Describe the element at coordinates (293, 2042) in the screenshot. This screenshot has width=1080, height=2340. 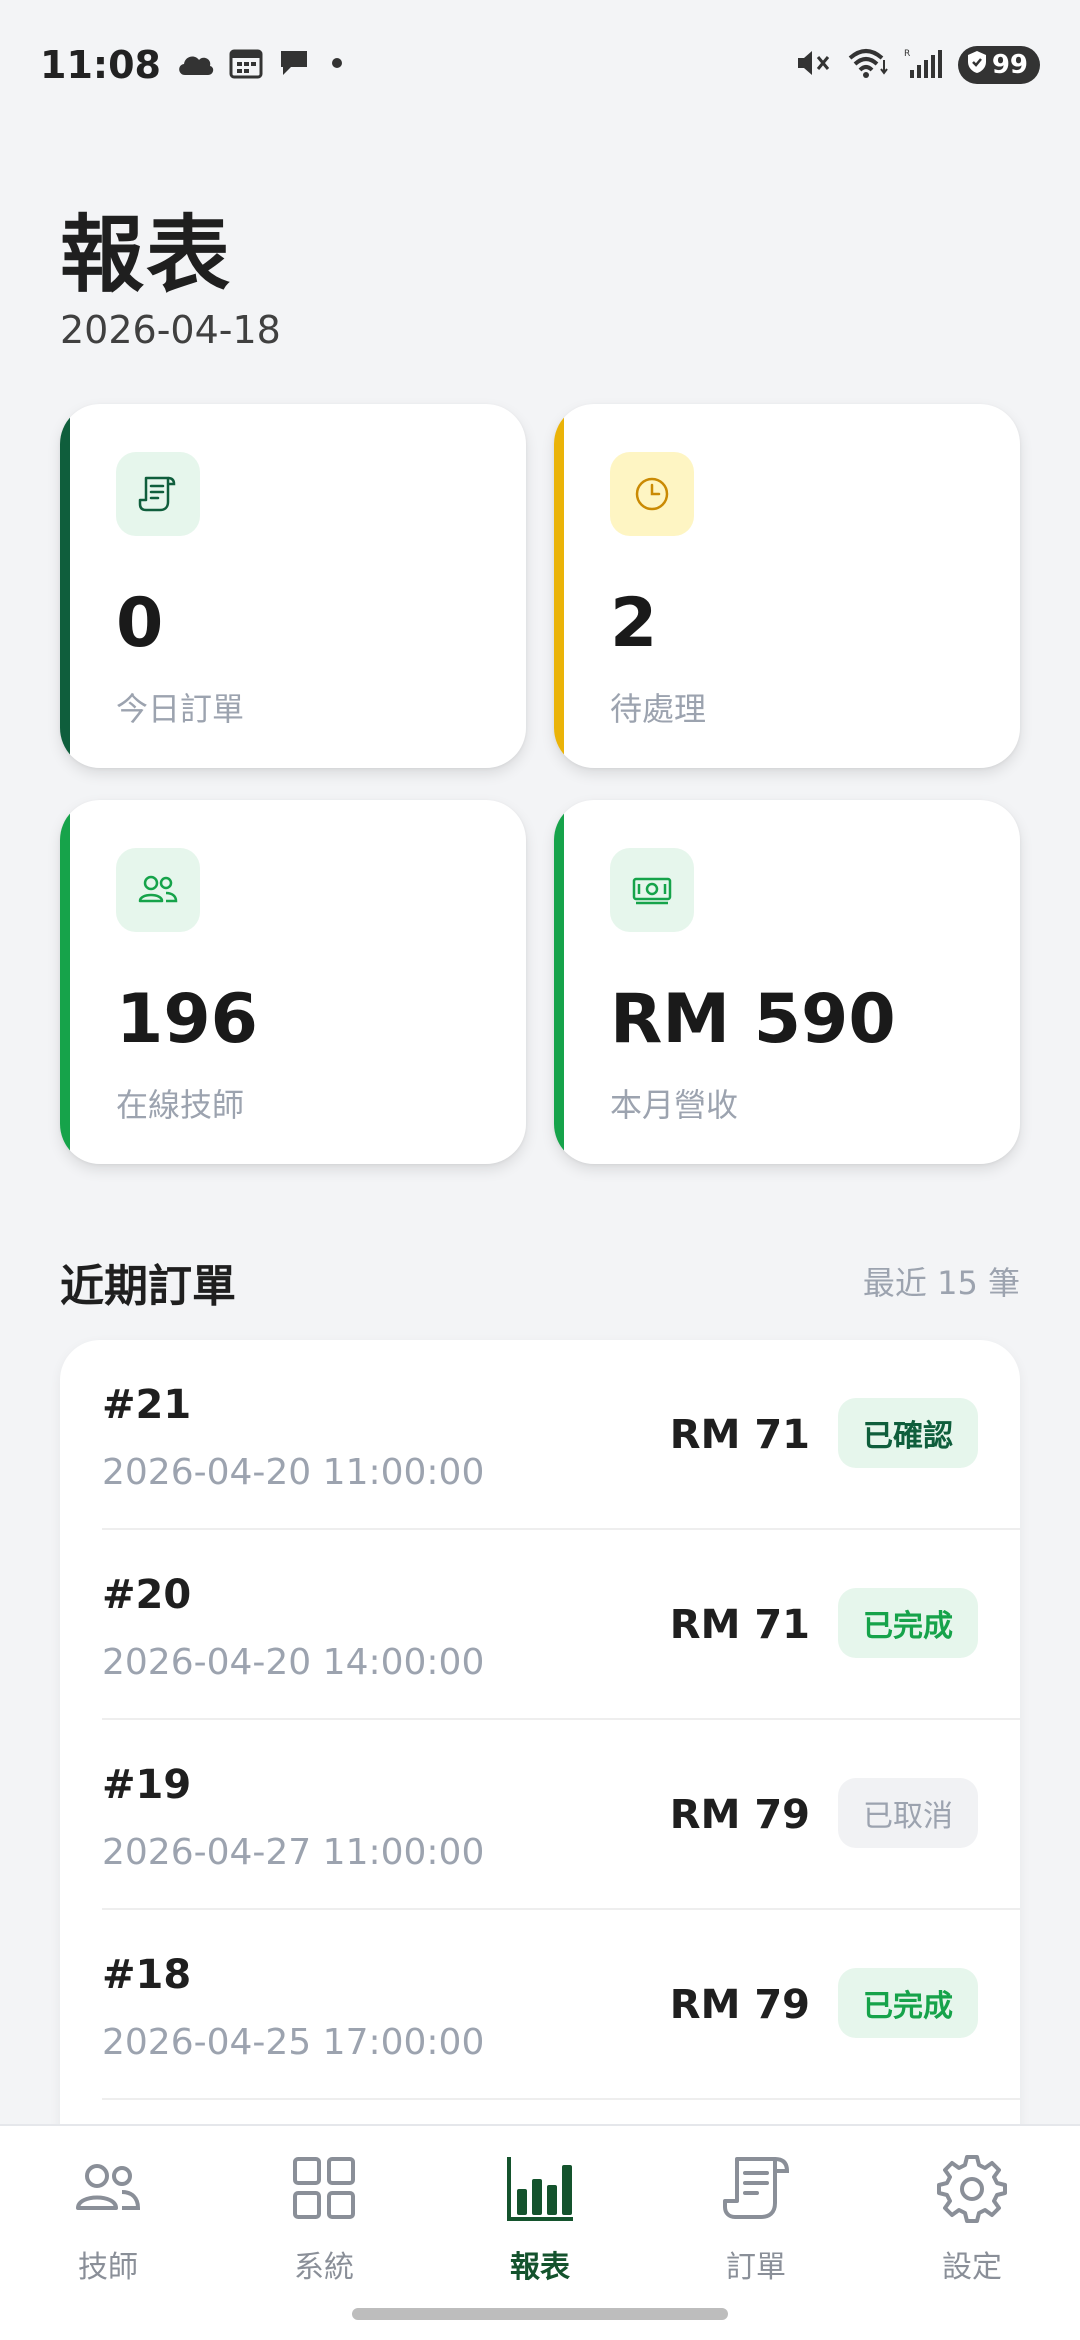
I see `order-time: 2026-04-25 17:00:00` at that location.